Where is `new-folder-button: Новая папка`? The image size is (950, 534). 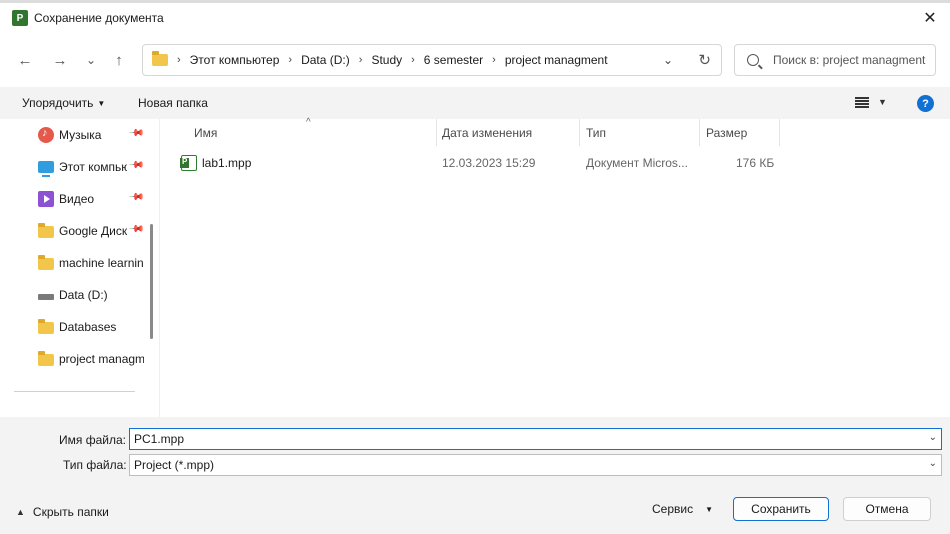
new-folder-button: Новая папка is located at coordinates (173, 103).